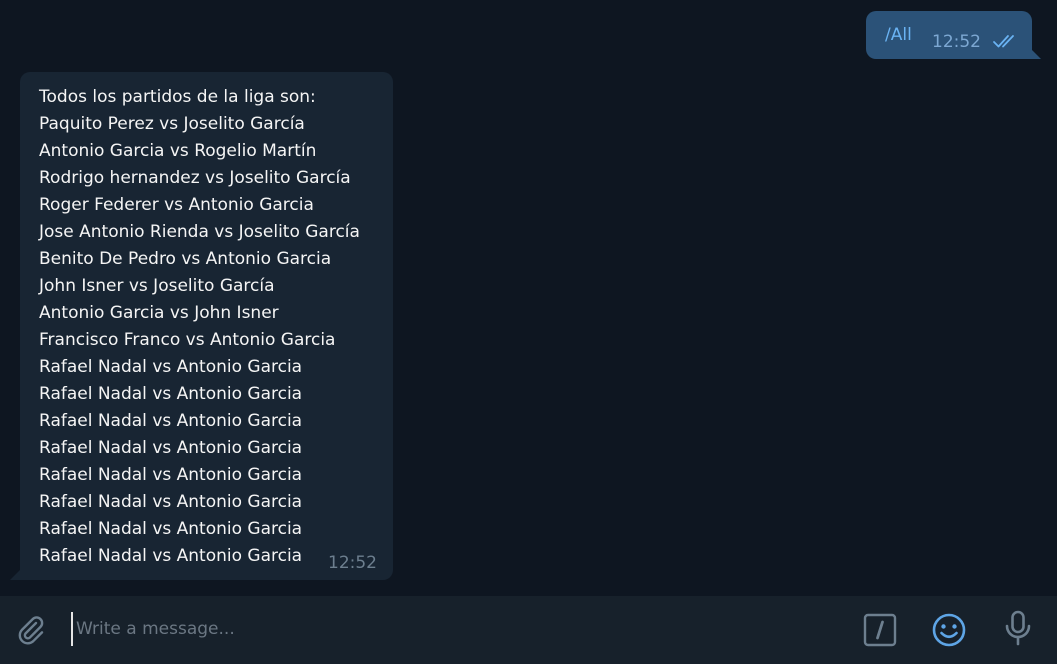 The width and height of the screenshot is (1057, 664). I want to click on smiley-icon, so click(949, 630).